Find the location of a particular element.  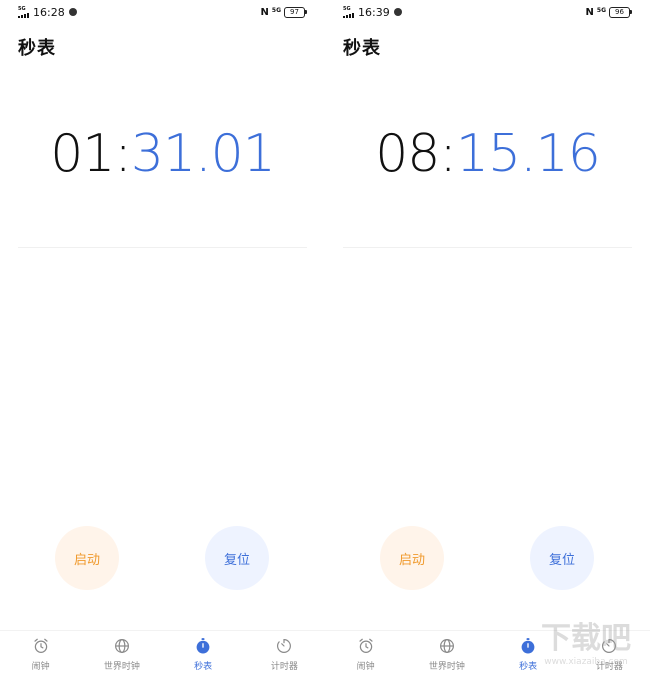

battery-level: 96 is located at coordinates (619, 12).